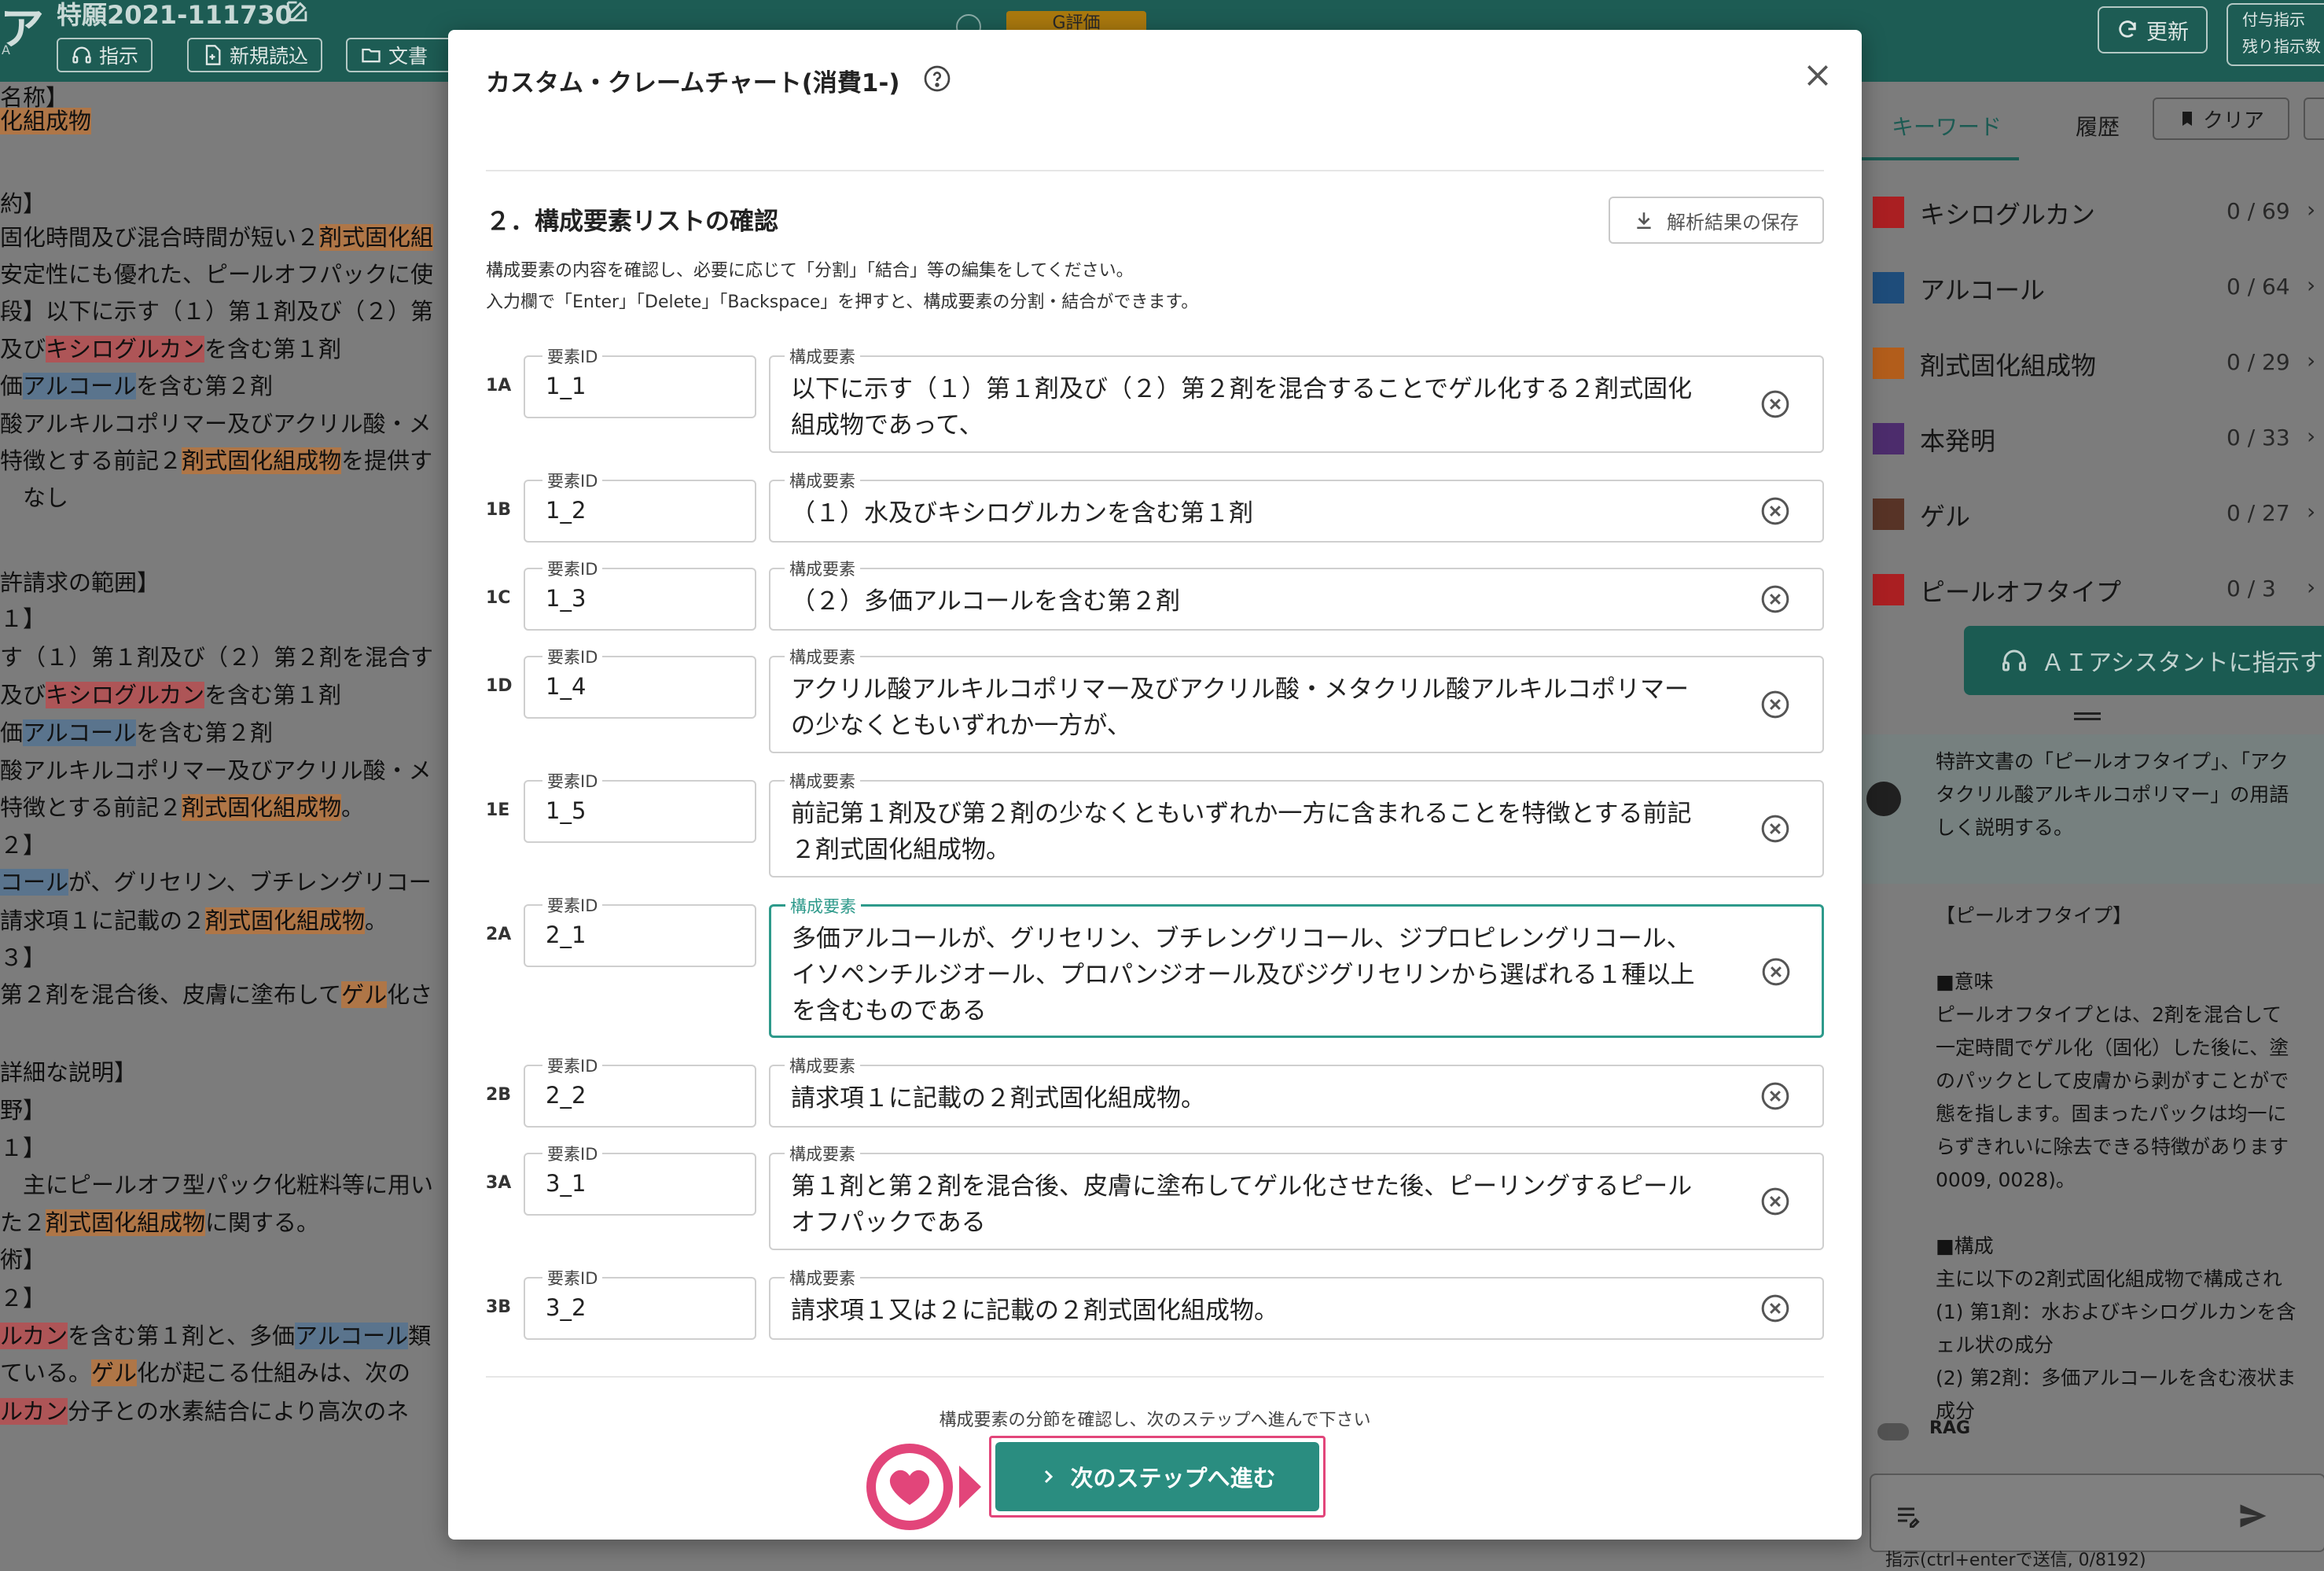 This screenshot has width=2324, height=1571. I want to click on element-id-field: 要素ID 1_1, so click(640, 381).